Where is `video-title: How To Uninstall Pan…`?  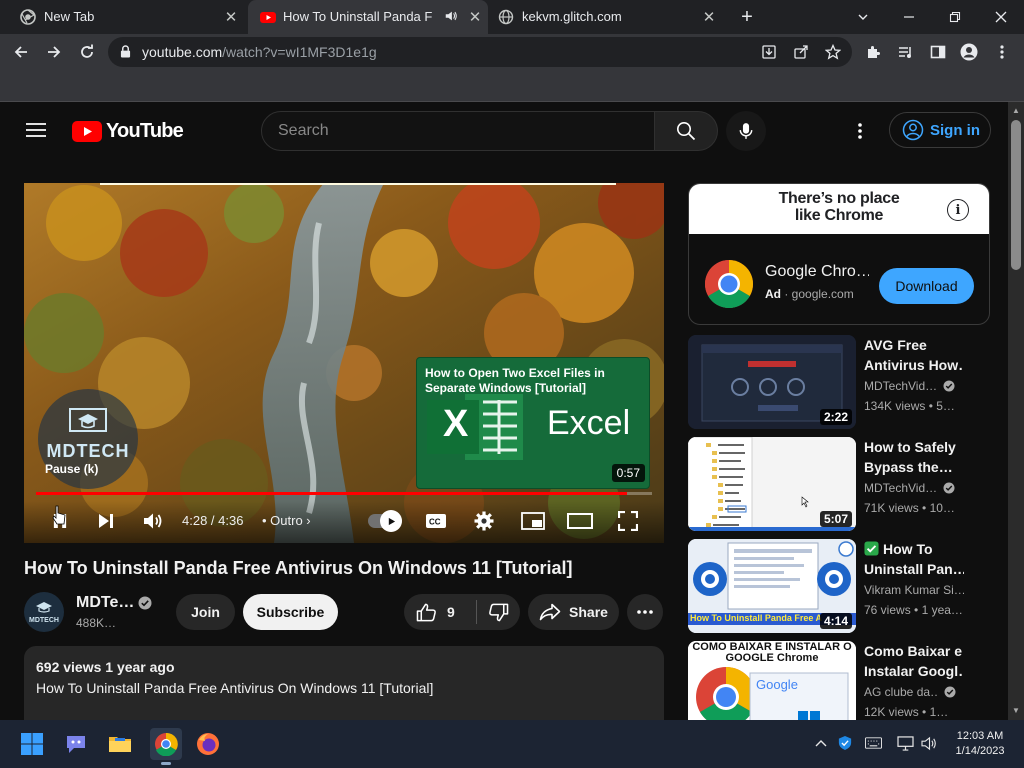
video-title: How To Uninstall Pan… is located at coordinates (914, 559).